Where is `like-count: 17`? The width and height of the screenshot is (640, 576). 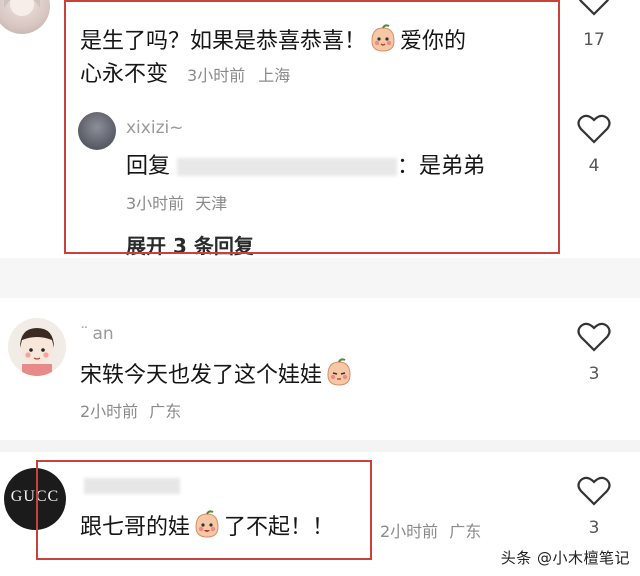
like-count: 17 is located at coordinates (594, 40).